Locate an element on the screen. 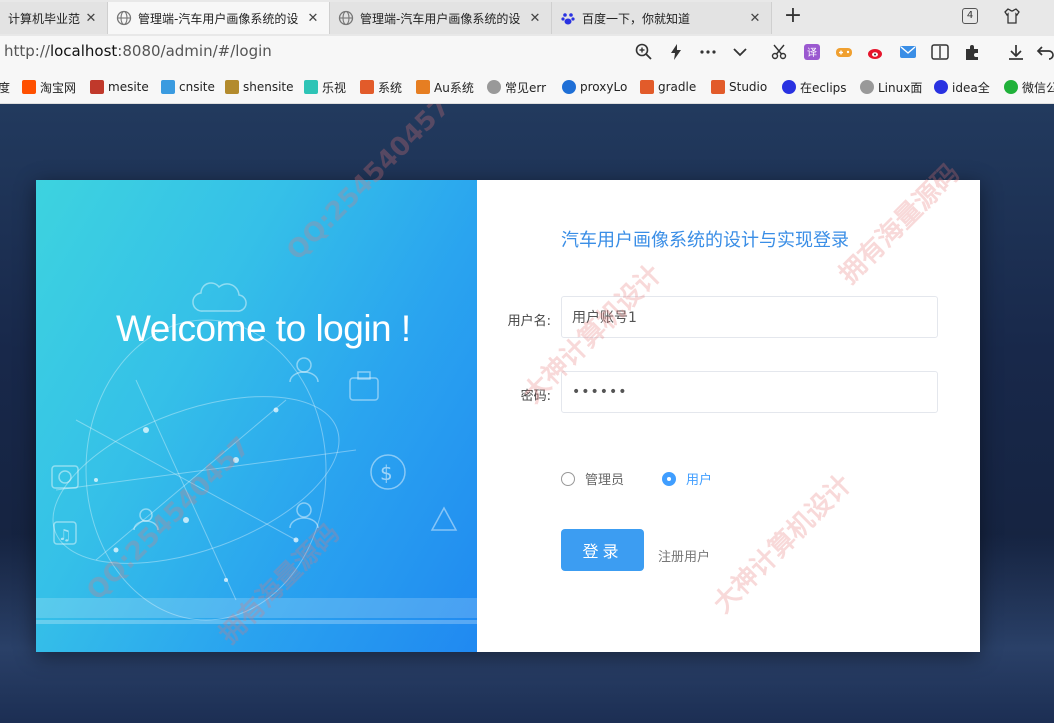 Image resolution: width=1054 pixels, height=723 pixels. shirt-icon is located at coordinates (1012, 16).